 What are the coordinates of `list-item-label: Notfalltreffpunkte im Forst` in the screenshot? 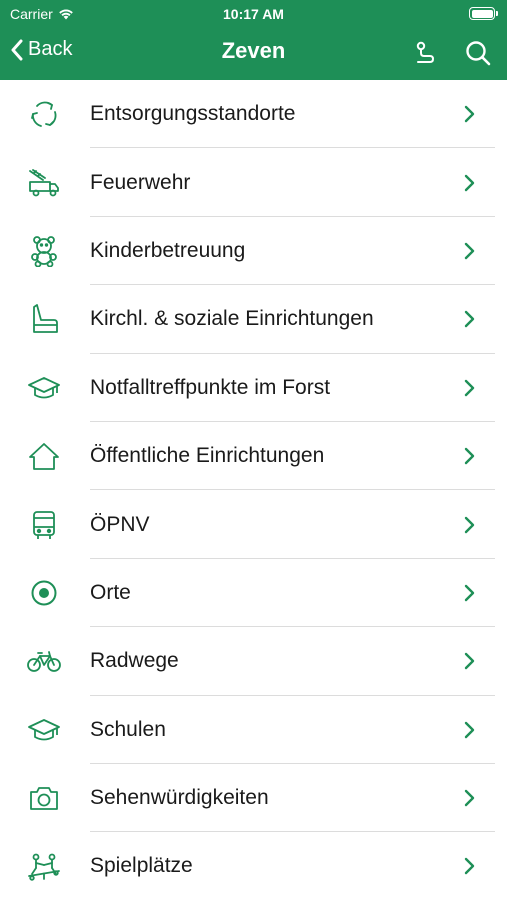 It's located at (210, 387).